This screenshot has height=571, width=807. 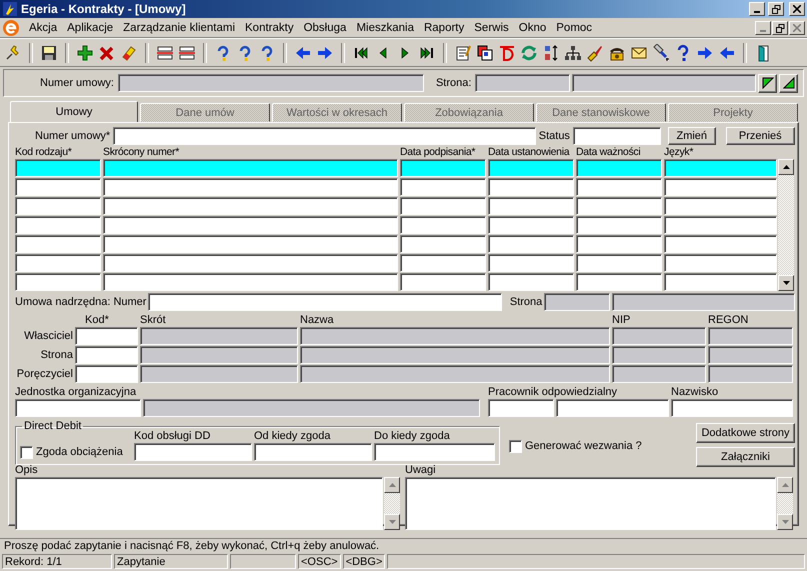 What do you see at coordinates (205, 112) in the screenshot?
I see `tab: Dane umów` at bounding box center [205, 112].